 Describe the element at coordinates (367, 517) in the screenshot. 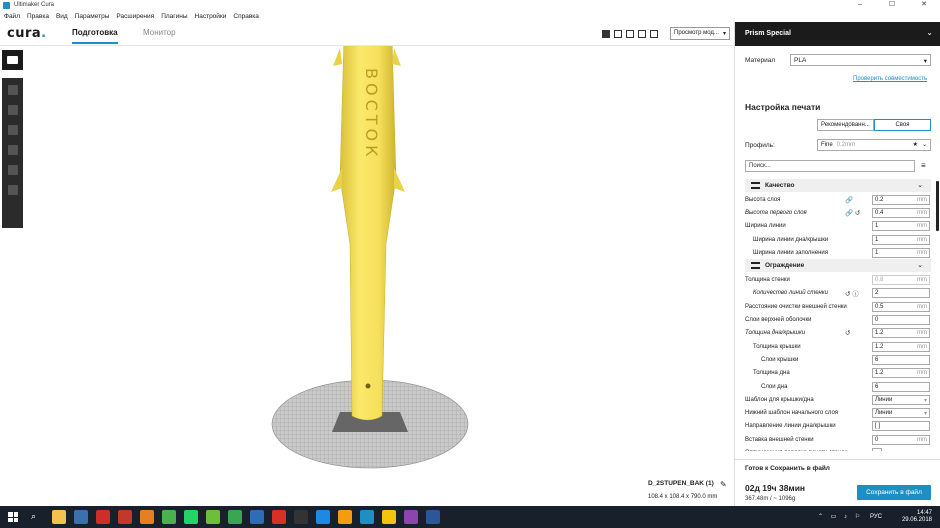

I see `cura-app-icon` at that location.